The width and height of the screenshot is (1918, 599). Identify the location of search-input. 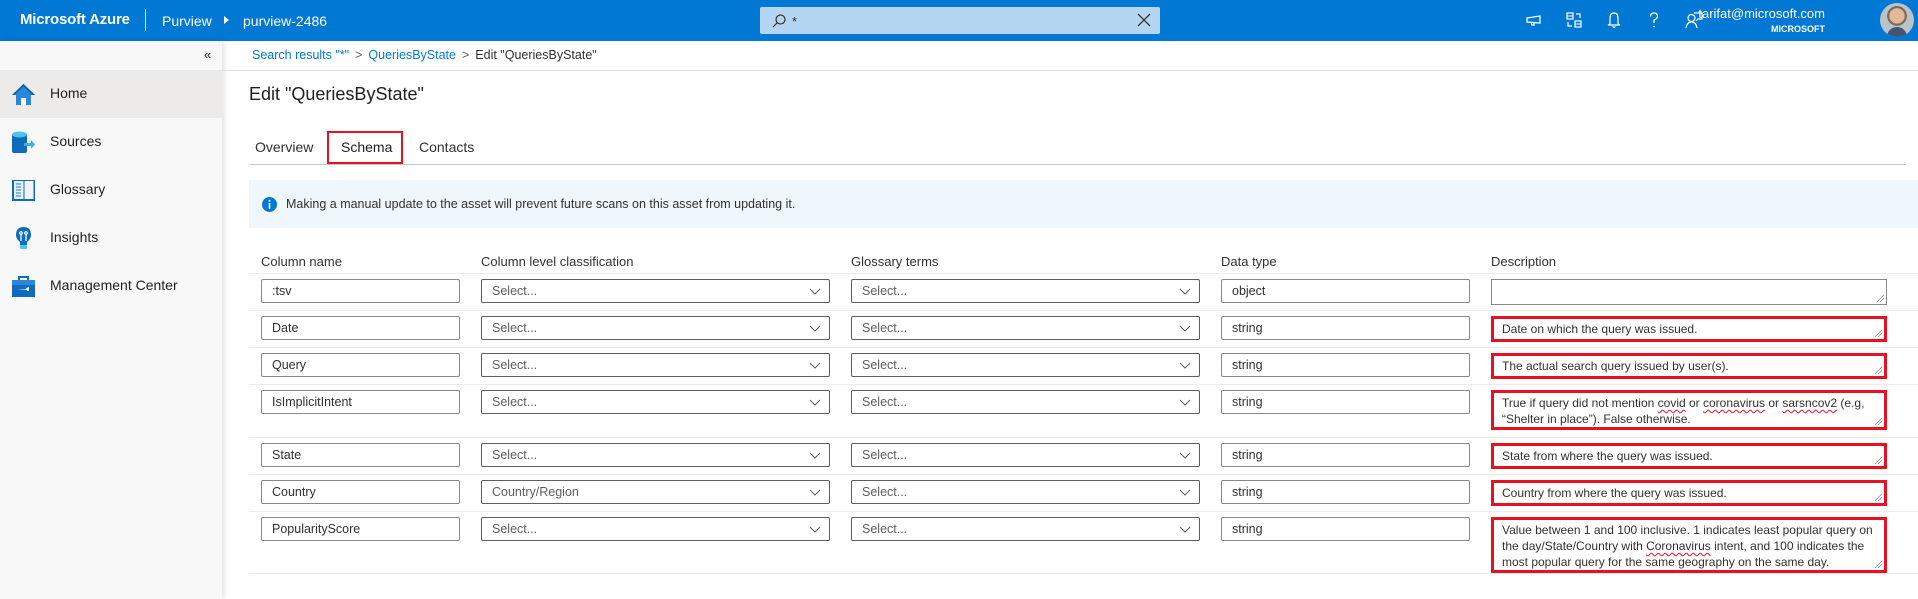
(957, 21).